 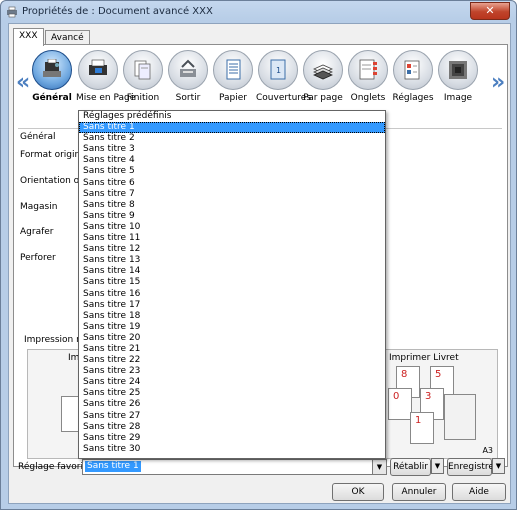 What do you see at coordinates (12, 12) in the screenshot?
I see `printer-icon` at bounding box center [12, 12].